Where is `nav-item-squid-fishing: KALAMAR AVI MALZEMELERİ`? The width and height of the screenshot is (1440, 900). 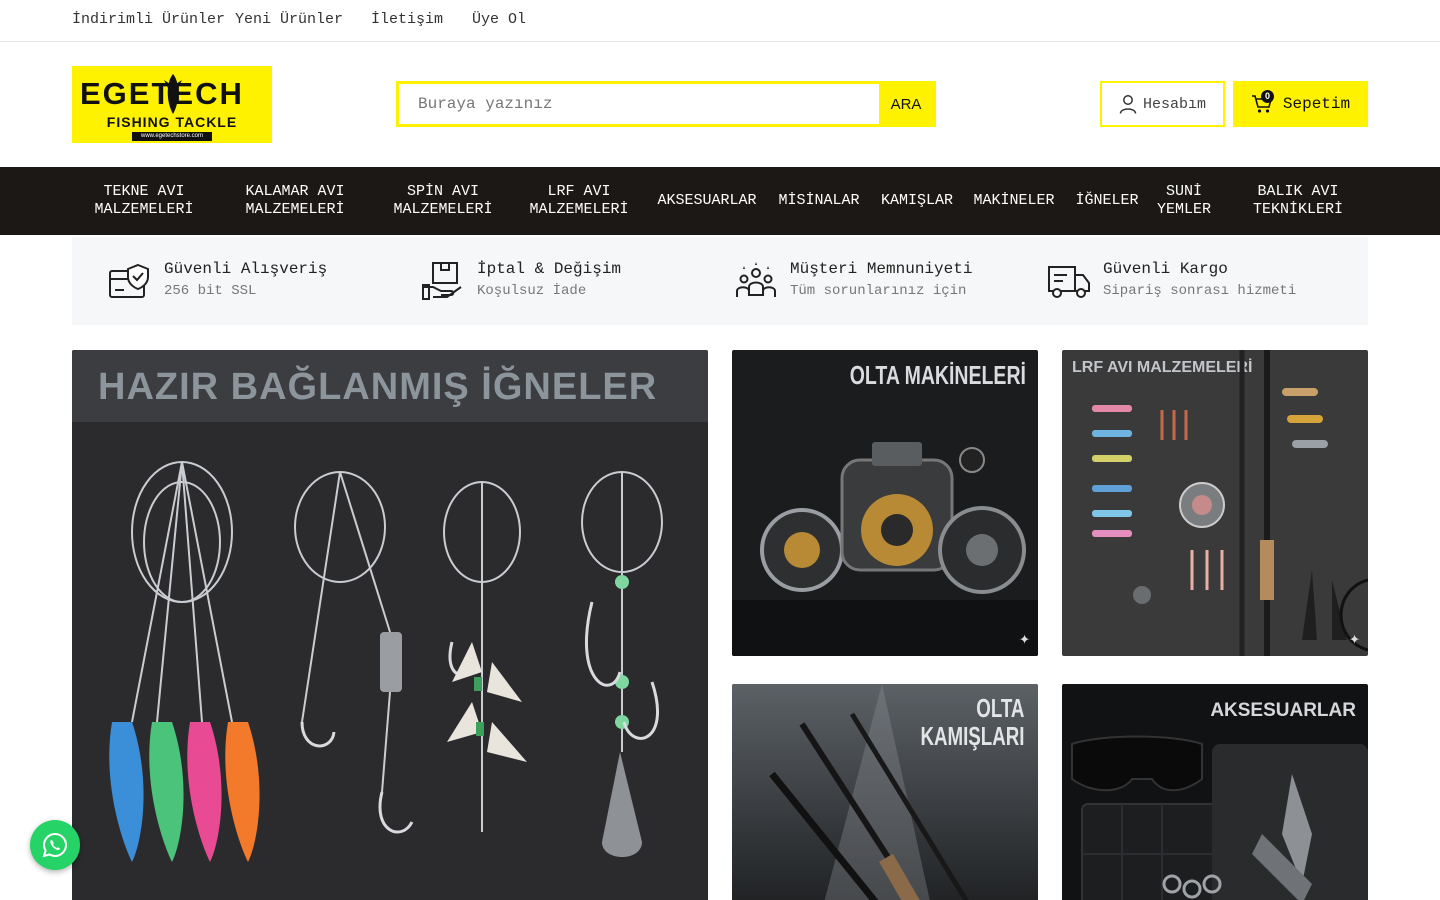 nav-item-squid-fishing: KALAMAR AVI MALZEMELERİ is located at coordinates (295, 201).